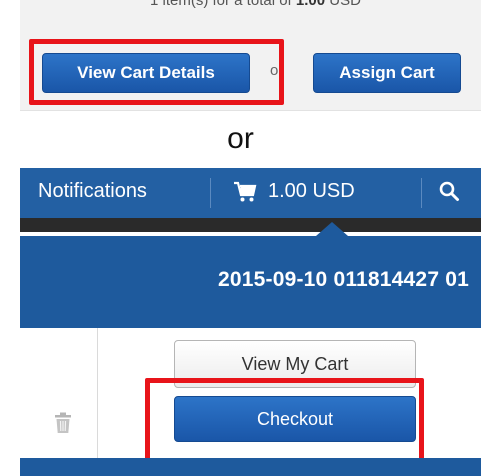 This screenshot has width=481, height=476. What do you see at coordinates (240, 138) in the screenshot?
I see `or-separator: or` at bounding box center [240, 138].